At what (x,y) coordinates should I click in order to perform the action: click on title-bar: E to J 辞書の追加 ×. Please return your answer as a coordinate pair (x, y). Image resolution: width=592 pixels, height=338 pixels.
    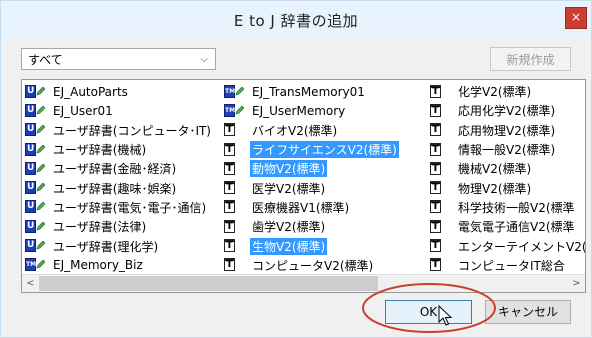
    Looking at the image, I should click on (296, 20).